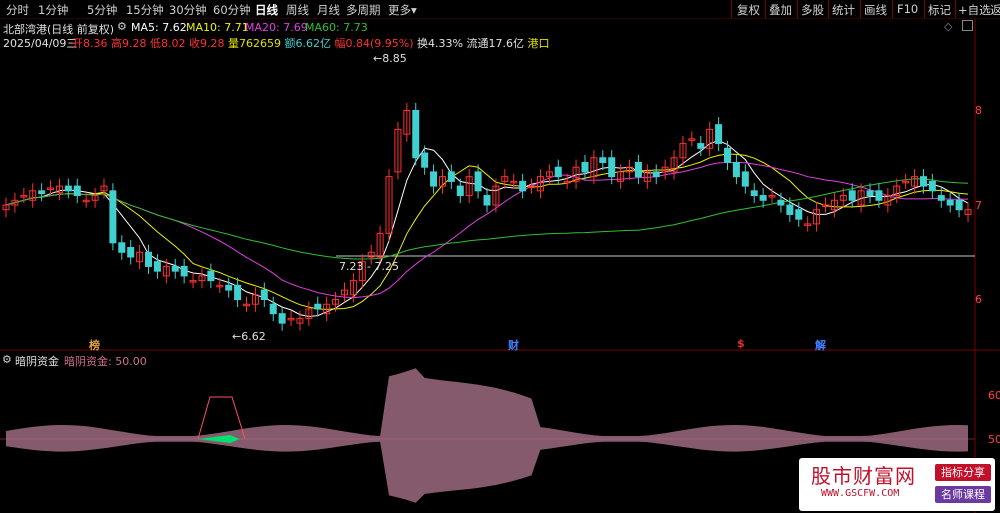 The height and width of the screenshot is (513, 1000). Describe the element at coordinates (820, 345) in the screenshot. I see `event-badge-unlock: 解` at that location.